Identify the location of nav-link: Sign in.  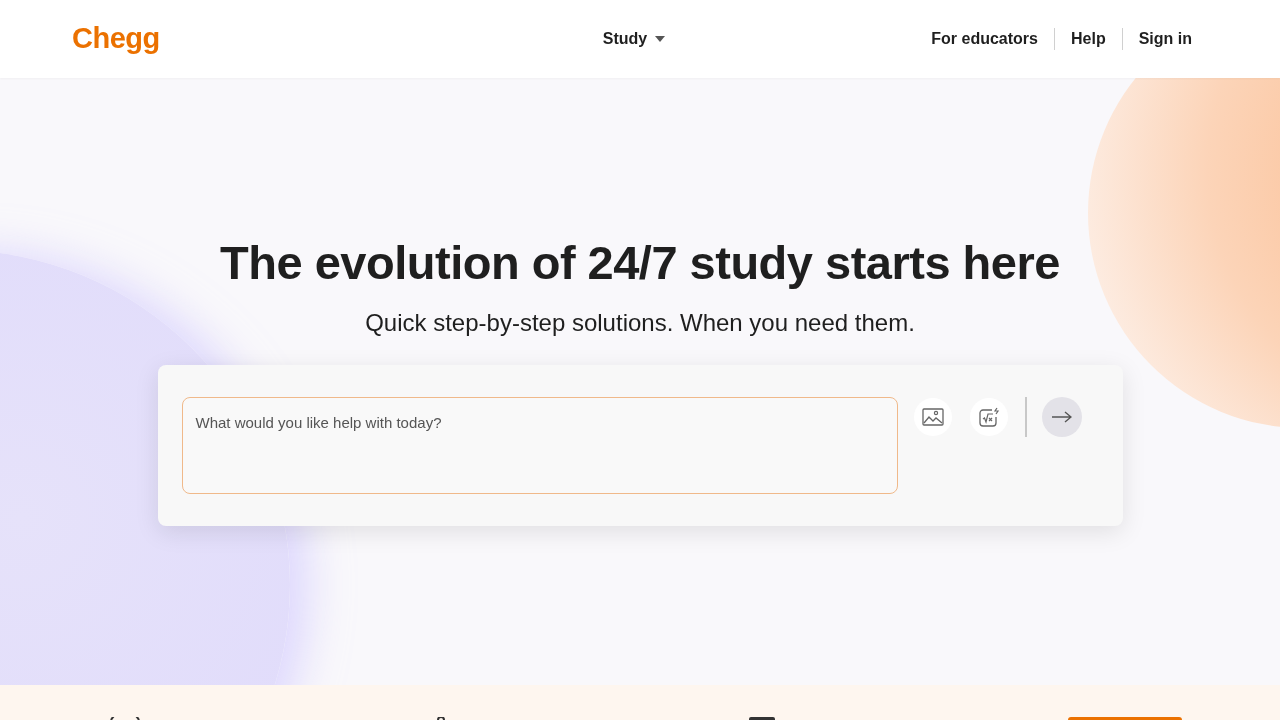
(1165, 39).